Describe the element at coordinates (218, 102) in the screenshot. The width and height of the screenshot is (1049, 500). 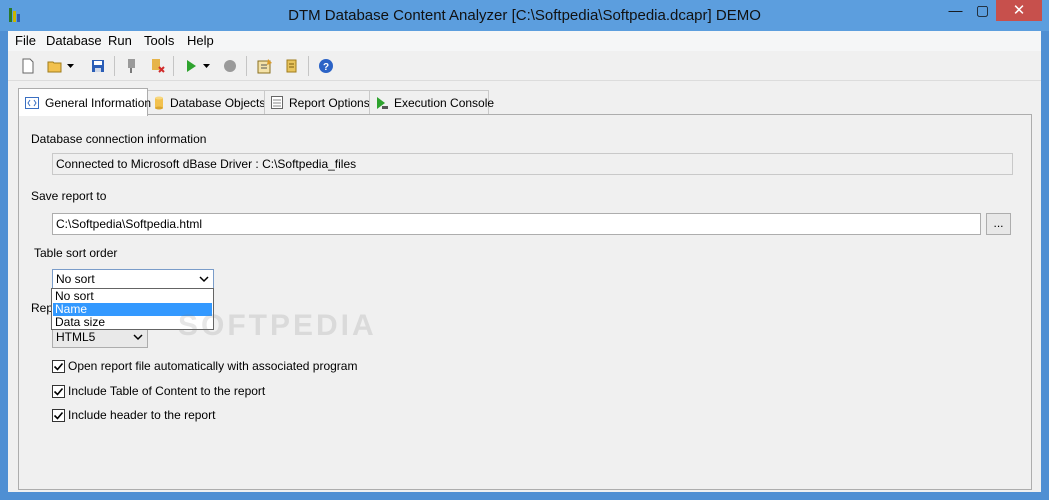
I see `tab-label: Database Objects` at that location.